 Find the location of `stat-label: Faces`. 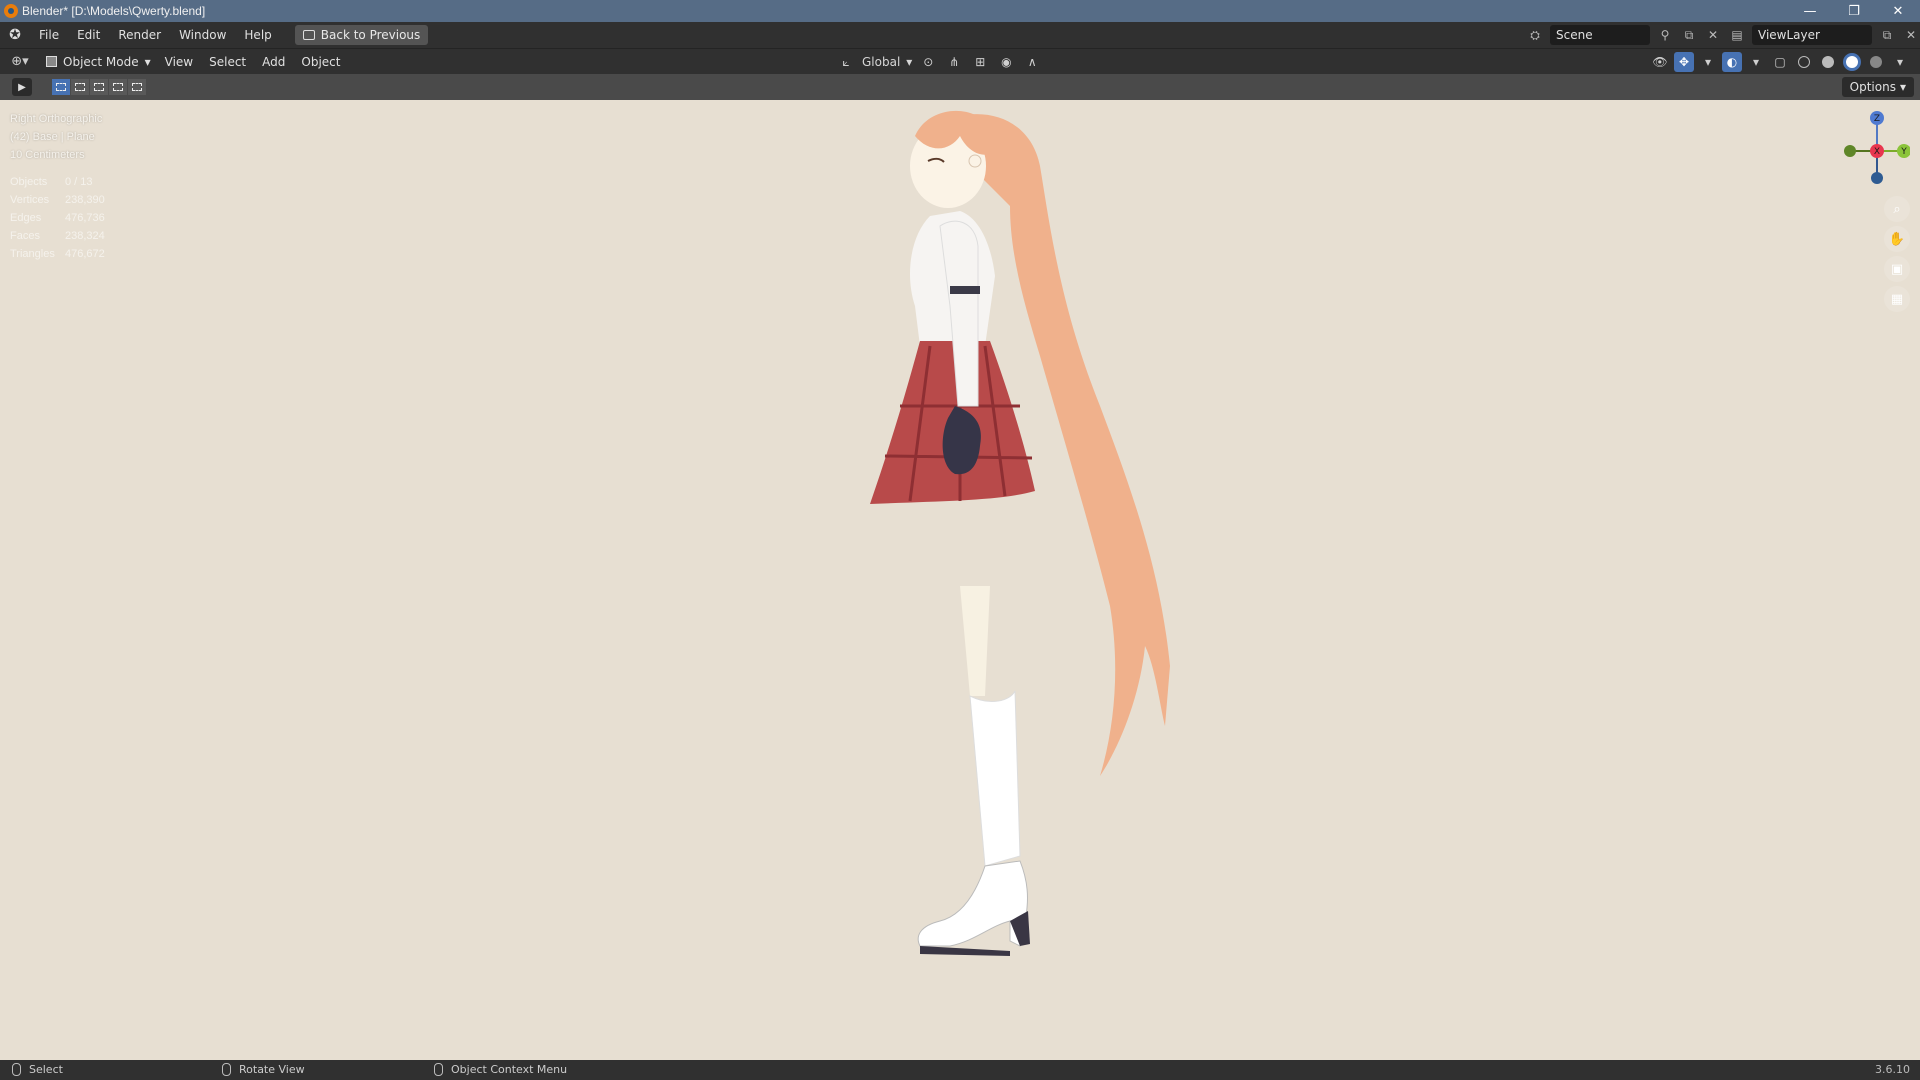

stat-label: Faces is located at coordinates (25, 236).